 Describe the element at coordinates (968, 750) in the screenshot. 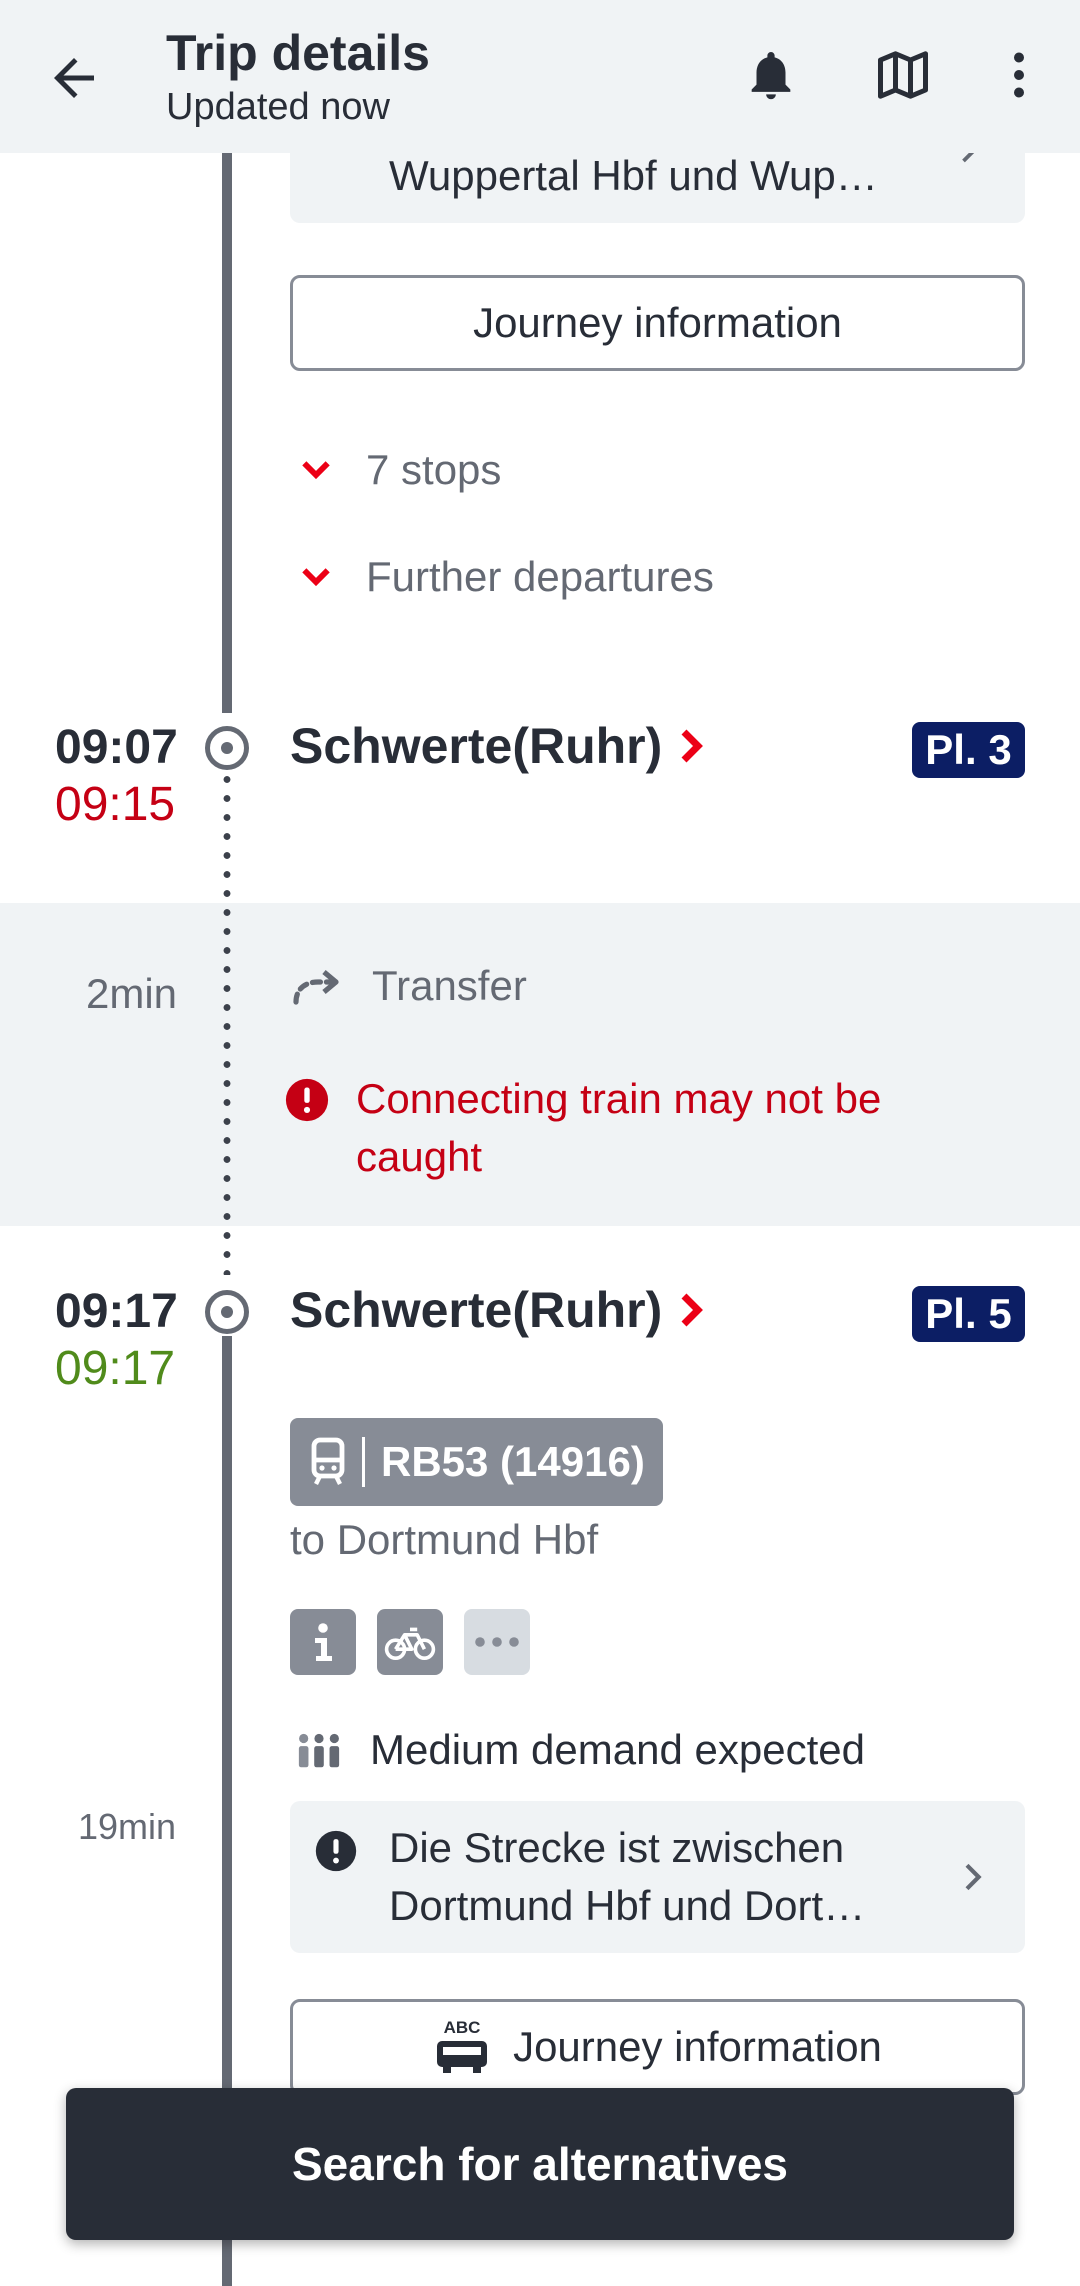

I see `platform-badge: Pl. 3` at that location.